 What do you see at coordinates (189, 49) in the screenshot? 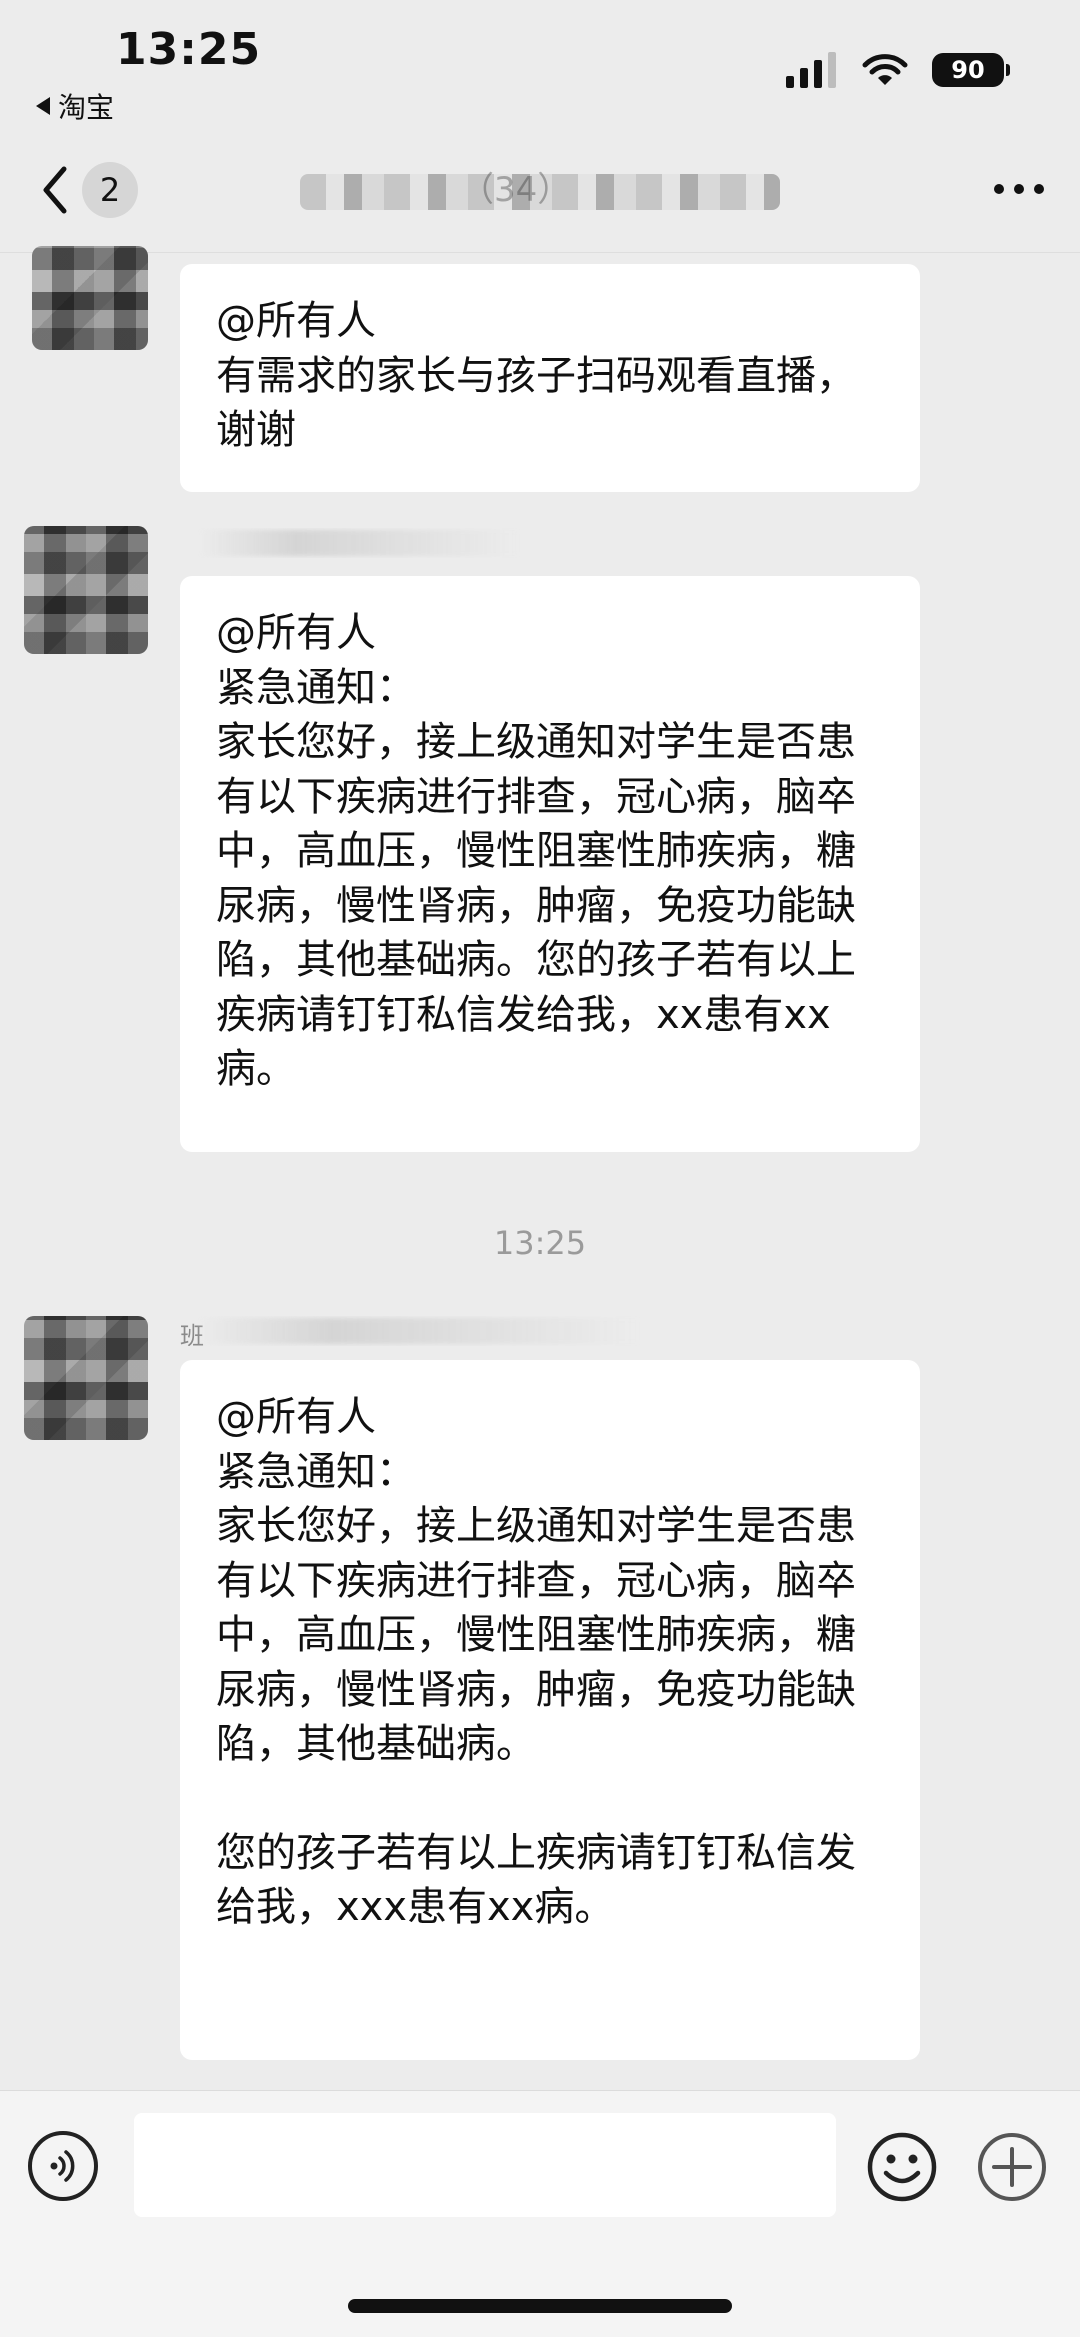
I see `status-time: 13:25` at bounding box center [189, 49].